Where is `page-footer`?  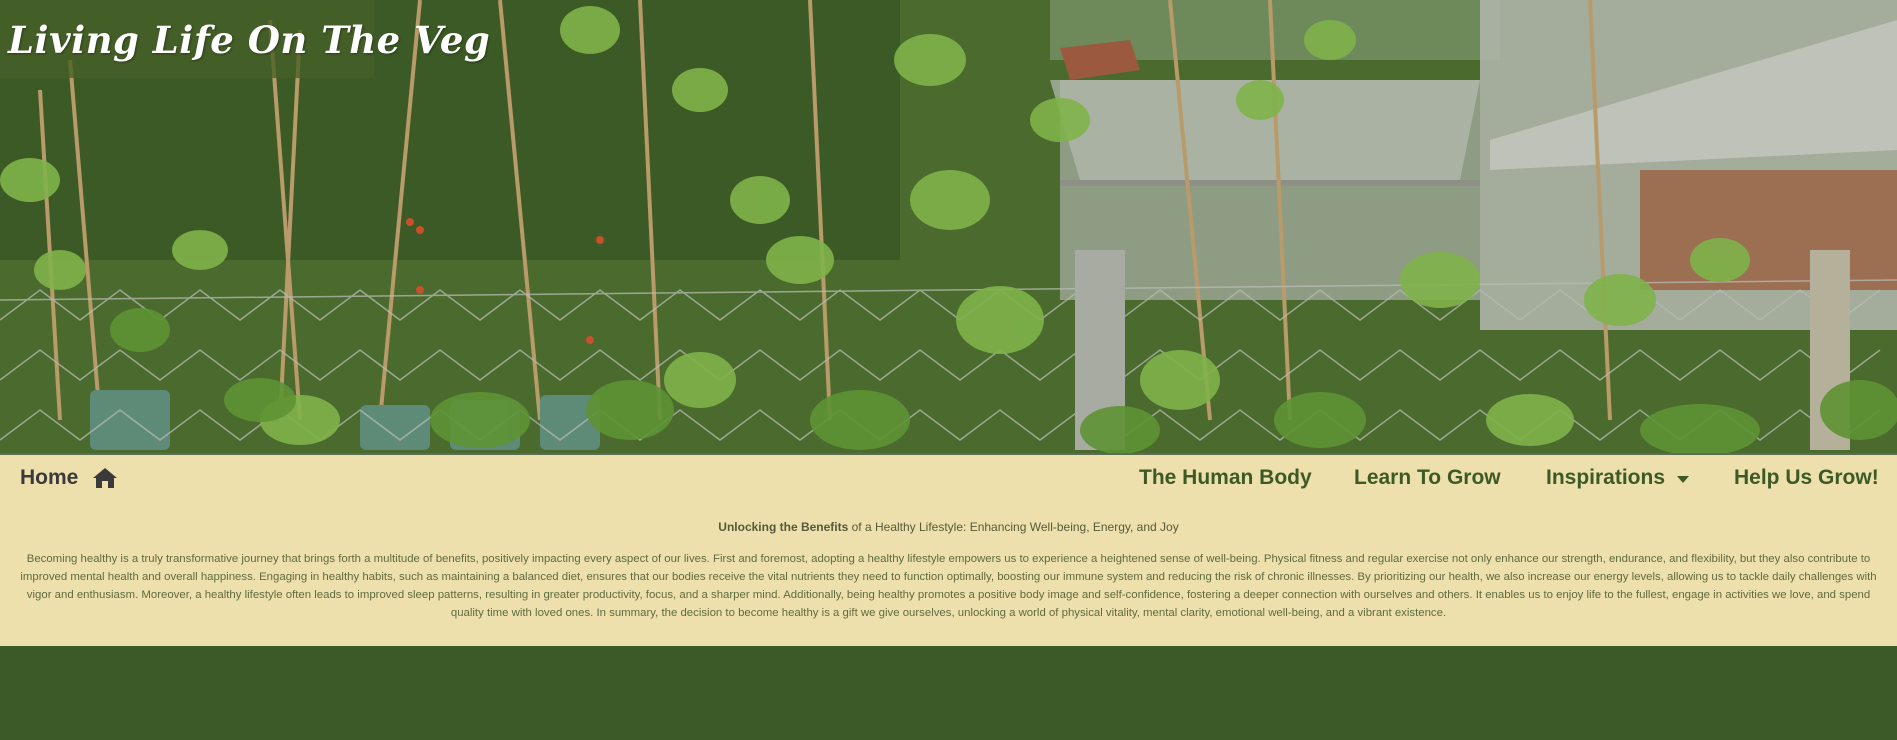
page-footer is located at coordinates (948, 693).